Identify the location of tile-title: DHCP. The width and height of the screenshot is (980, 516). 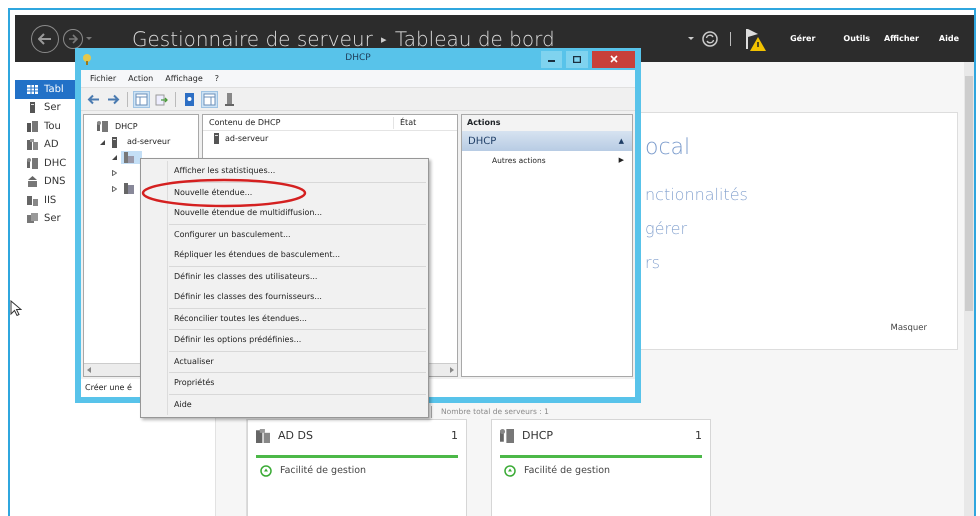
(538, 436).